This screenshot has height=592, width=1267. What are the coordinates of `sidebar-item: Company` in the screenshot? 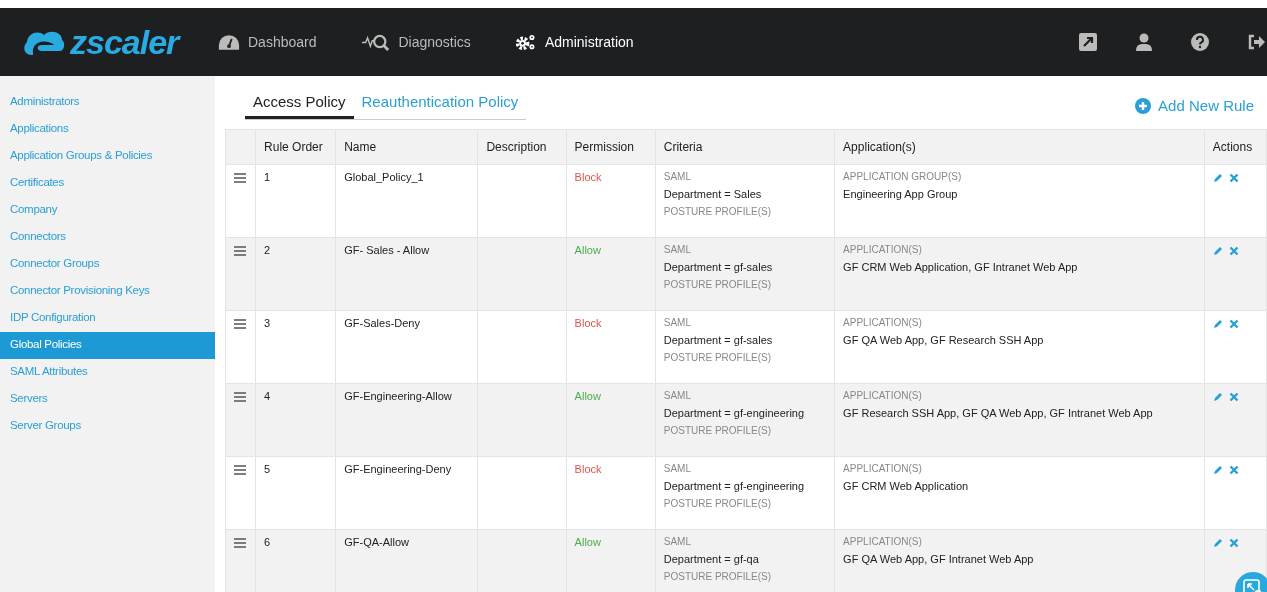 It's located at (107, 210).